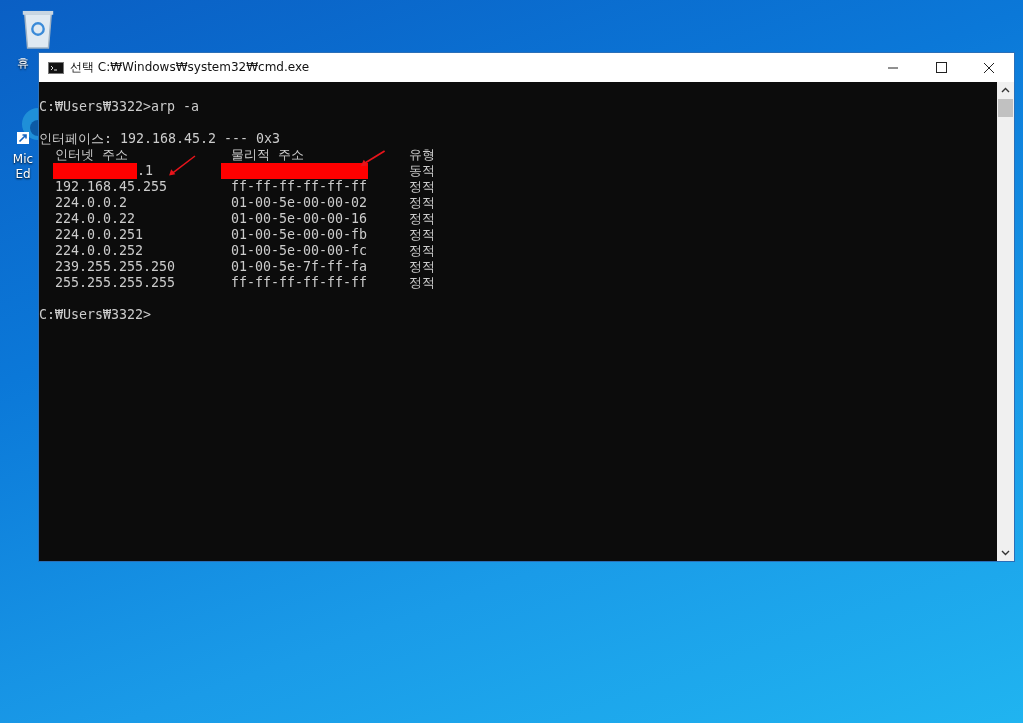 The width and height of the screenshot is (1023, 723). What do you see at coordinates (95, 218) in the screenshot?
I see `table-cell: 224.0.0.22` at bounding box center [95, 218].